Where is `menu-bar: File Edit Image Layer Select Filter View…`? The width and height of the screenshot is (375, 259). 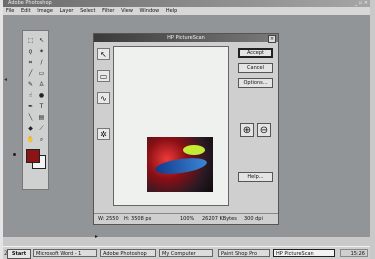
menu-bar: File Edit Image Layer Select Filter View… is located at coordinates (186, 11).